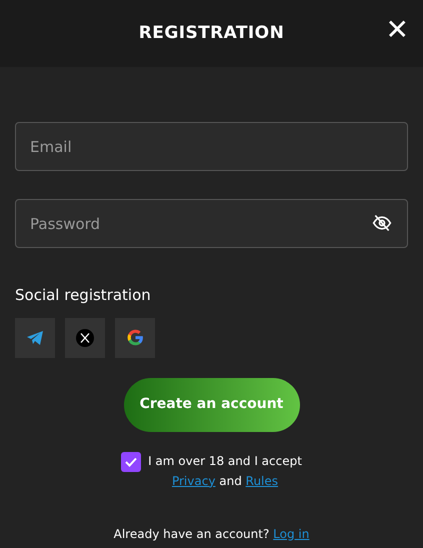 This screenshot has height=548, width=423. I want to click on close-button: ✕, so click(397, 30).